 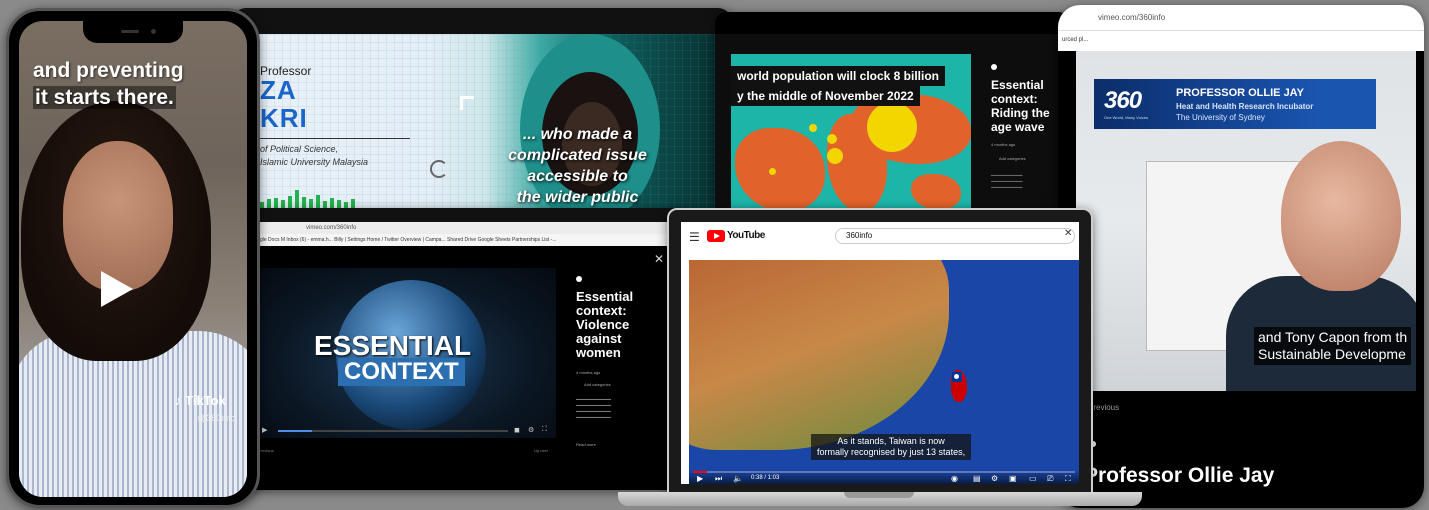 What do you see at coordinates (977, 478) in the screenshot?
I see `captions-icon: ▤` at bounding box center [977, 478].